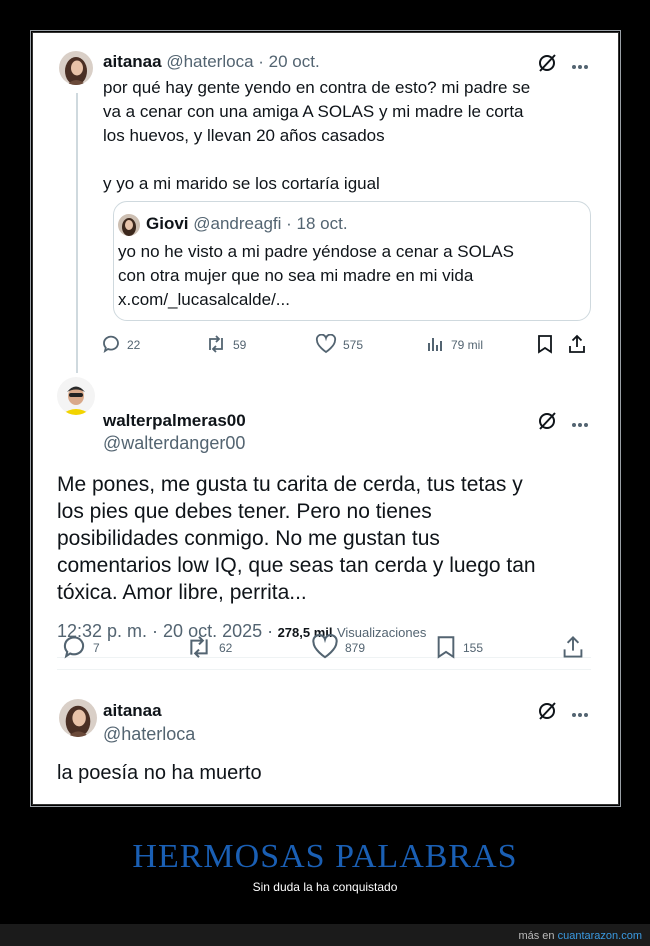 Image resolution: width=650 pixels, height=946 pixels. What do you see at coordinates (325, 856) in the screenshot?
I see `caption-title: HERMOSAS PALABRAS` at bounding box center [325, 856].